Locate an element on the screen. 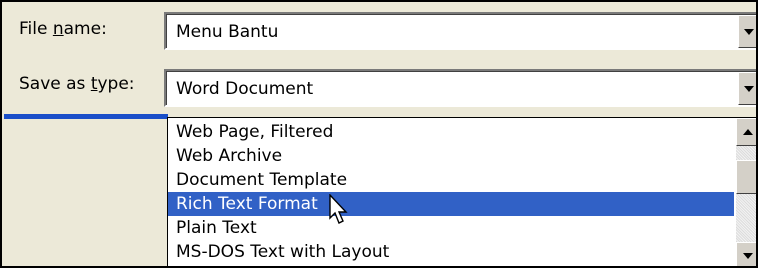 The width and height of the screenshot is (758, 268). save-as-type-value: Word Document is located at coordinates (244, 89).